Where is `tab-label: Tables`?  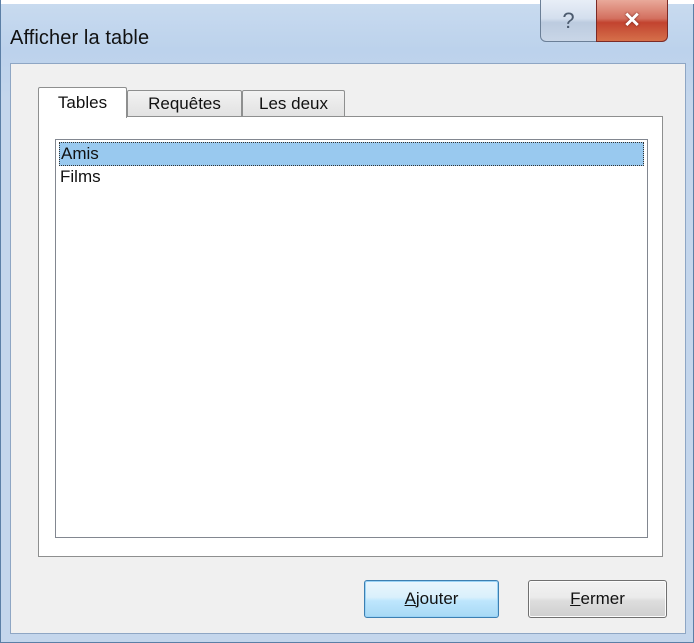
tab-label: Tables is located at coordinates (82, 102).